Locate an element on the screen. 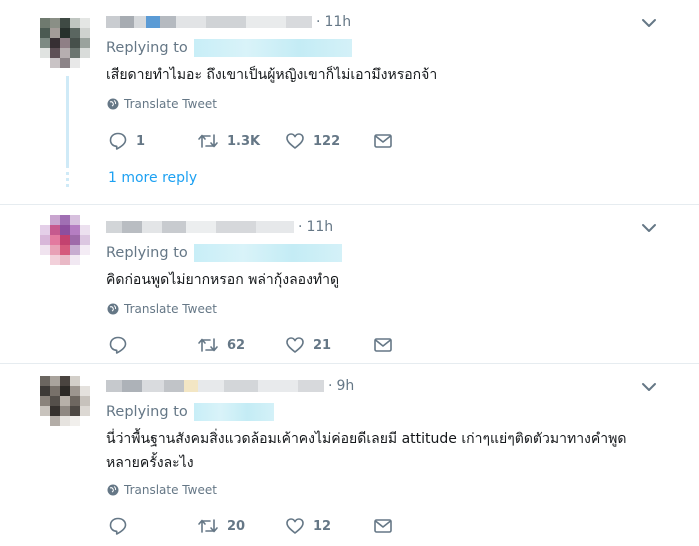 The height and width of the screenshot is (546, 699). retweet-button: 62 is located at coordinates (221, 345).